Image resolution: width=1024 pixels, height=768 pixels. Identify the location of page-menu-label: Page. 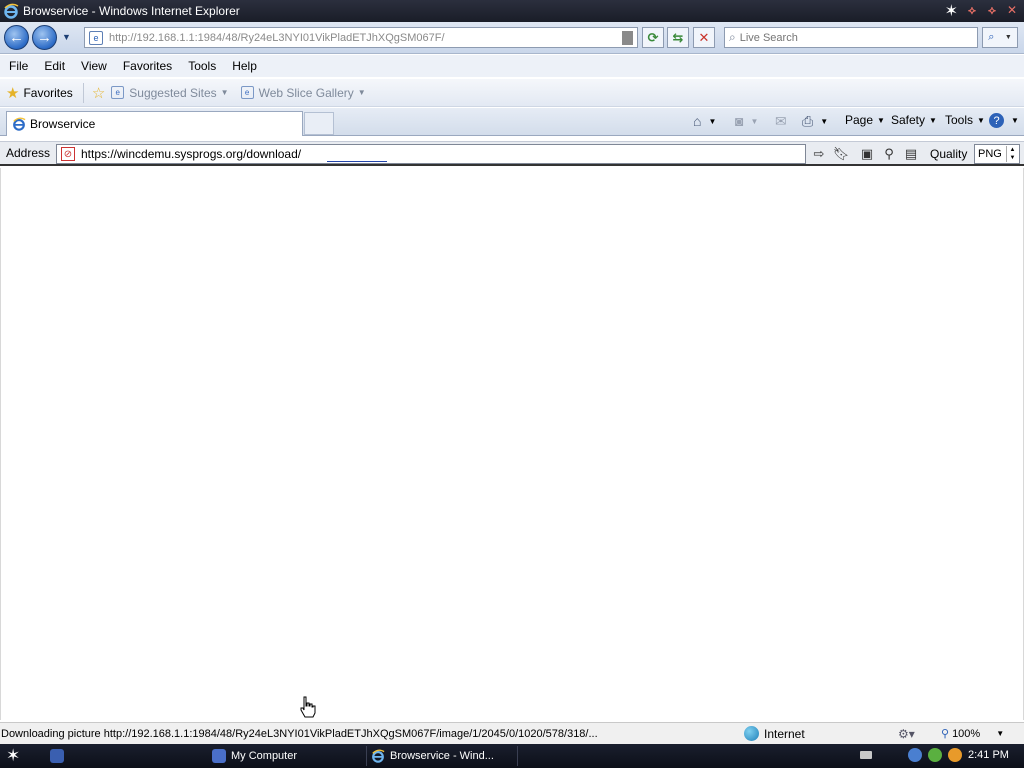
(859, 120).